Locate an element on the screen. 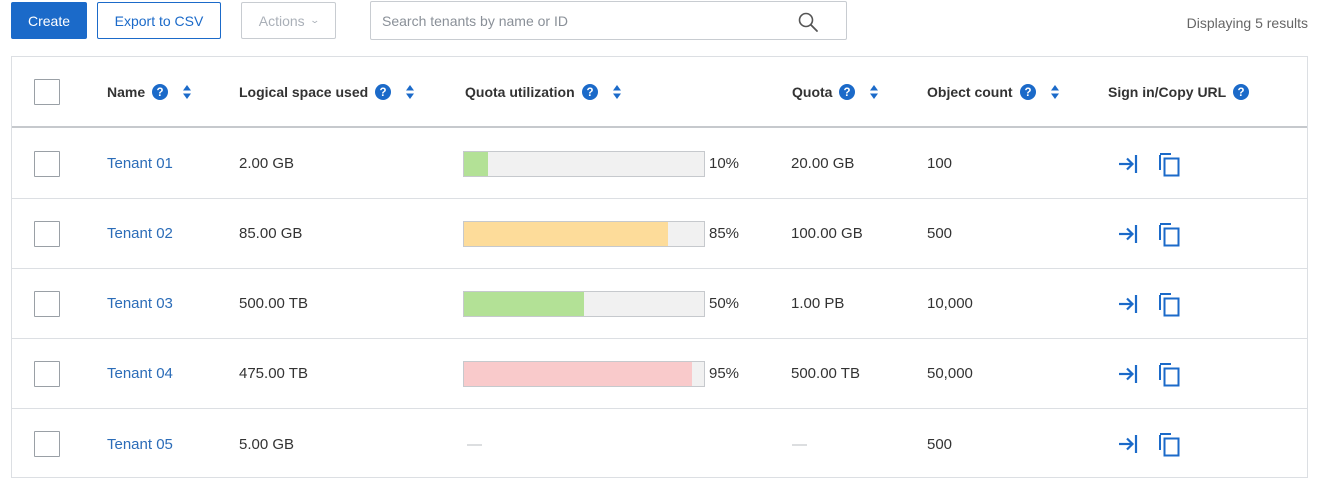  tenant-name-link: Tenant 04 is located at coordinates (140, 373).